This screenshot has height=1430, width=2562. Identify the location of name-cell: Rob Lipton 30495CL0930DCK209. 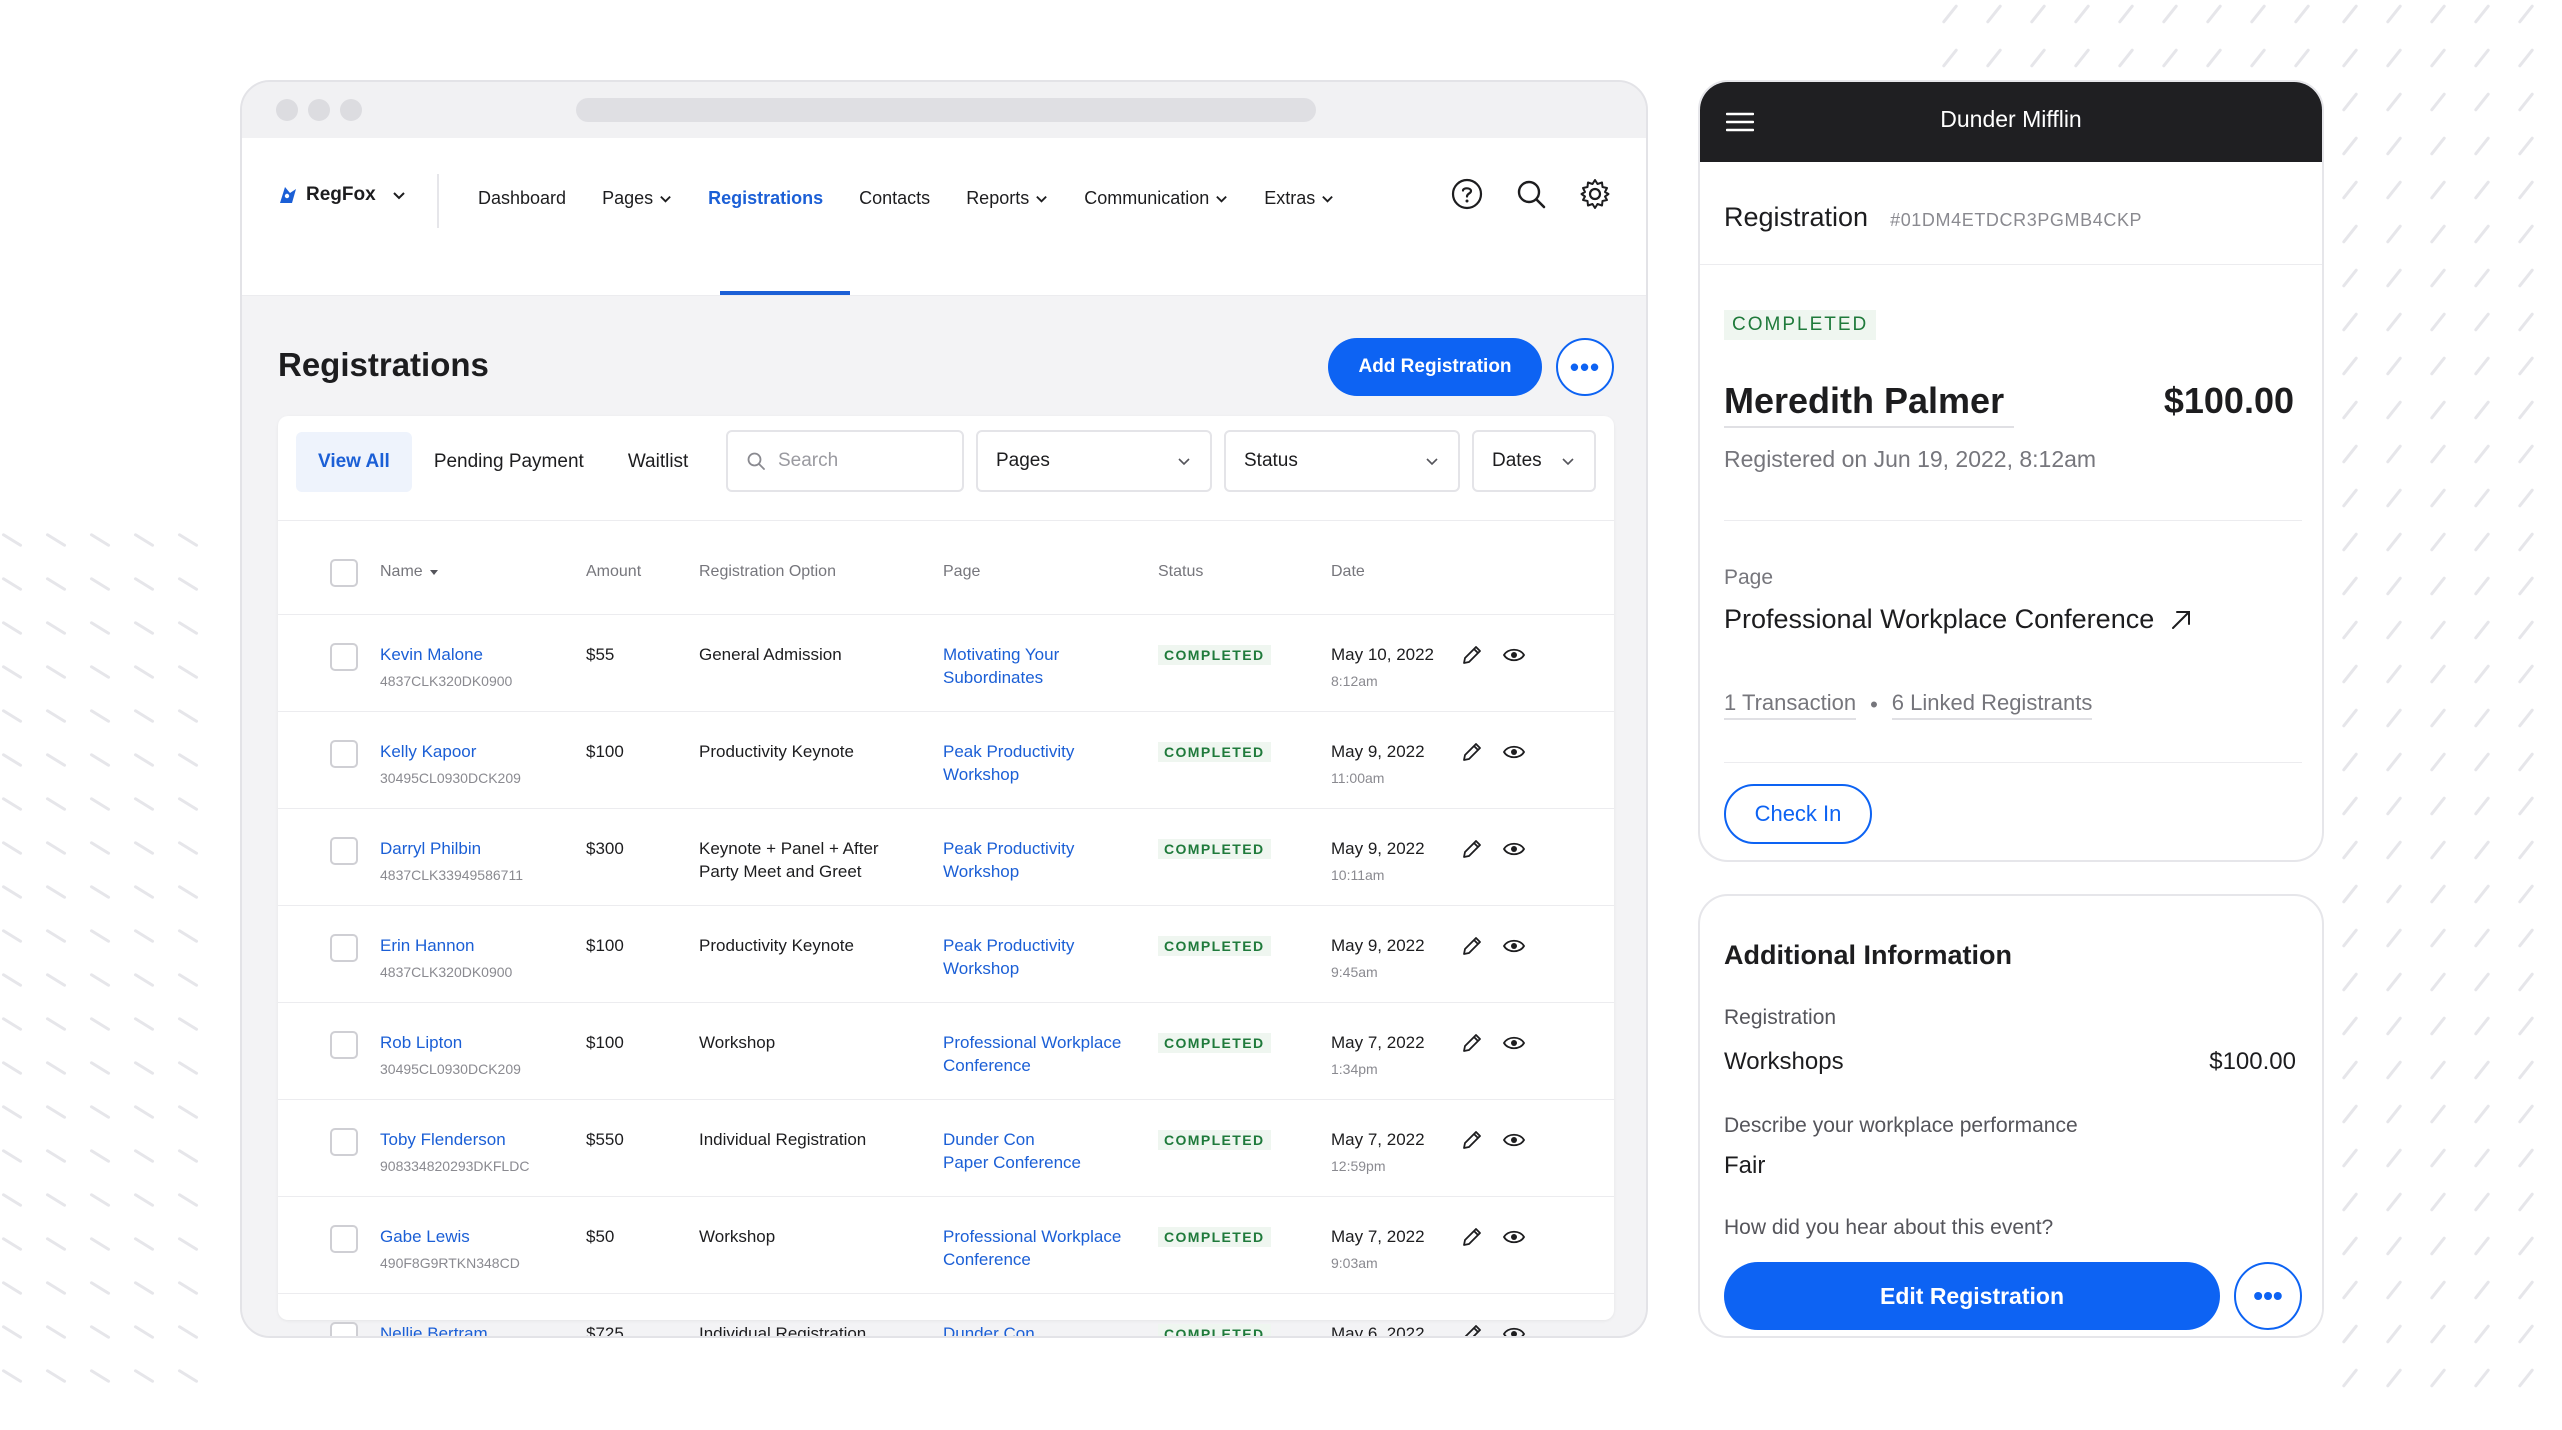
(450, 1056).